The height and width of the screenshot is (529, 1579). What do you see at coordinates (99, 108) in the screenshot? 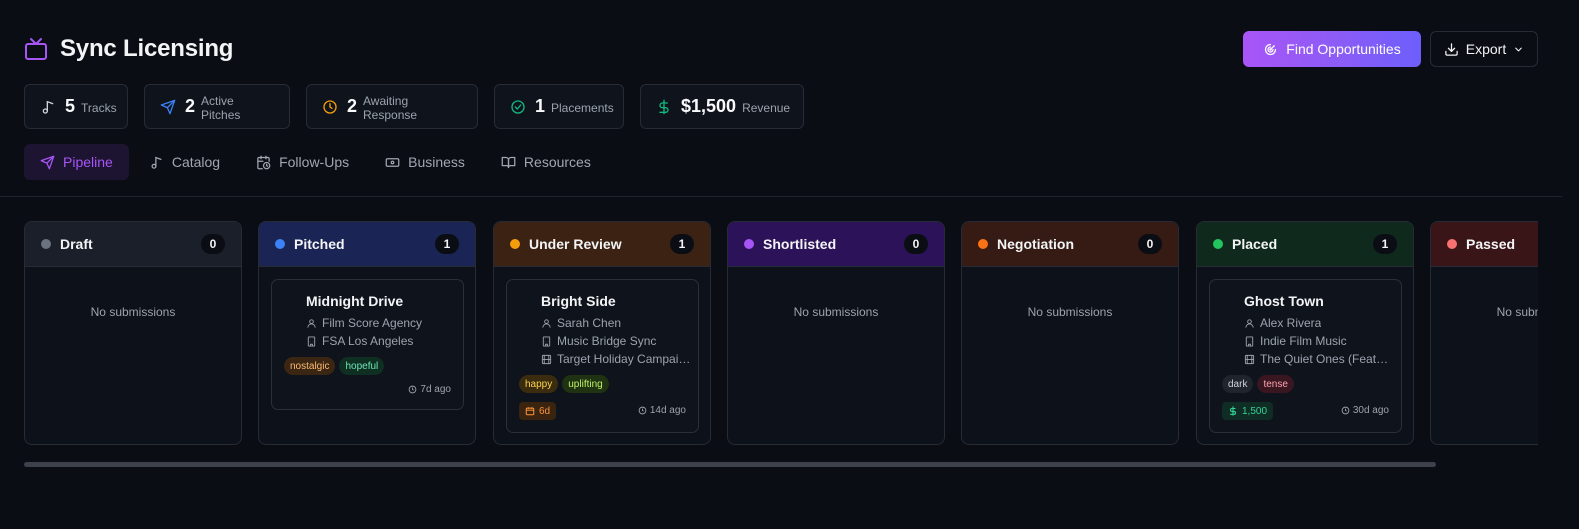
I see `stat-label: Tracks` at bounding box center [99, 108].